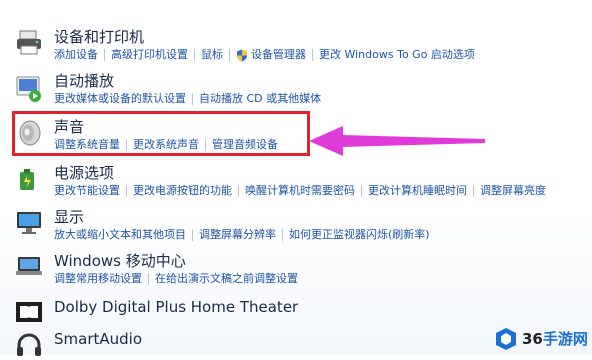 This screenshot has height=360, width=592. Describe the element at coordinates (259, 99) in the screenshot. I see `autoplay-cd-link: 自动播放 CD 或其他媒体` at that location.